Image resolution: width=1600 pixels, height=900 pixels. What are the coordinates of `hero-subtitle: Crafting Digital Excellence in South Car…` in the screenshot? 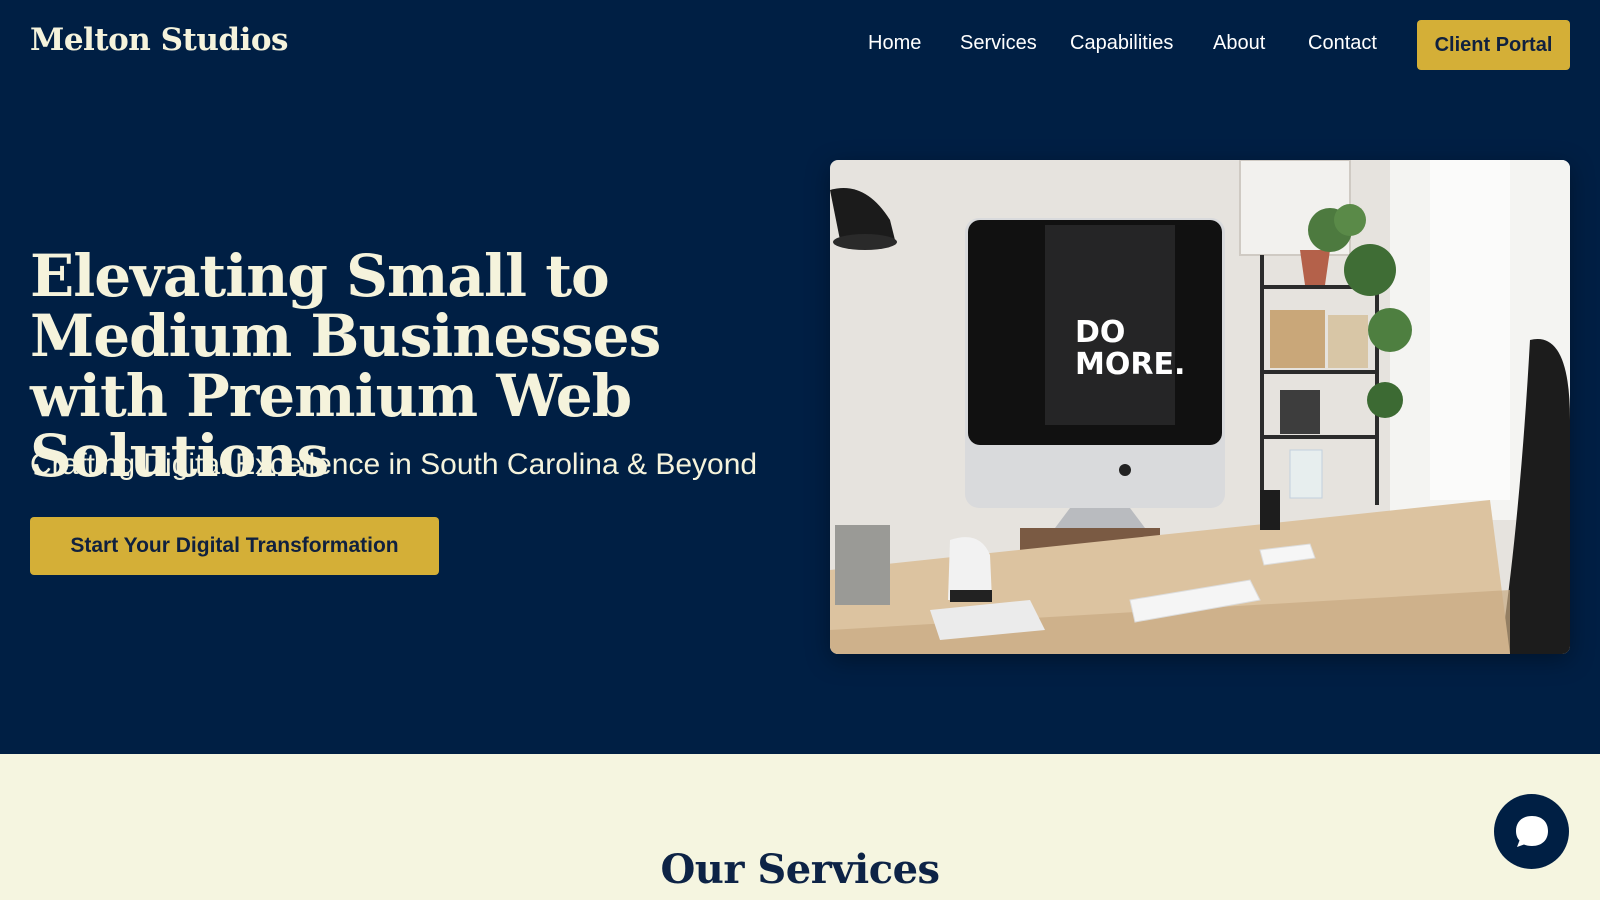 It's located at (394, 464).